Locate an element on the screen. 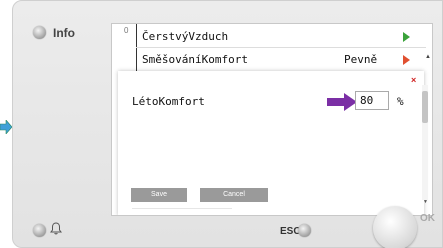  scrollbar-thumb is located at coordinates (425, 107).